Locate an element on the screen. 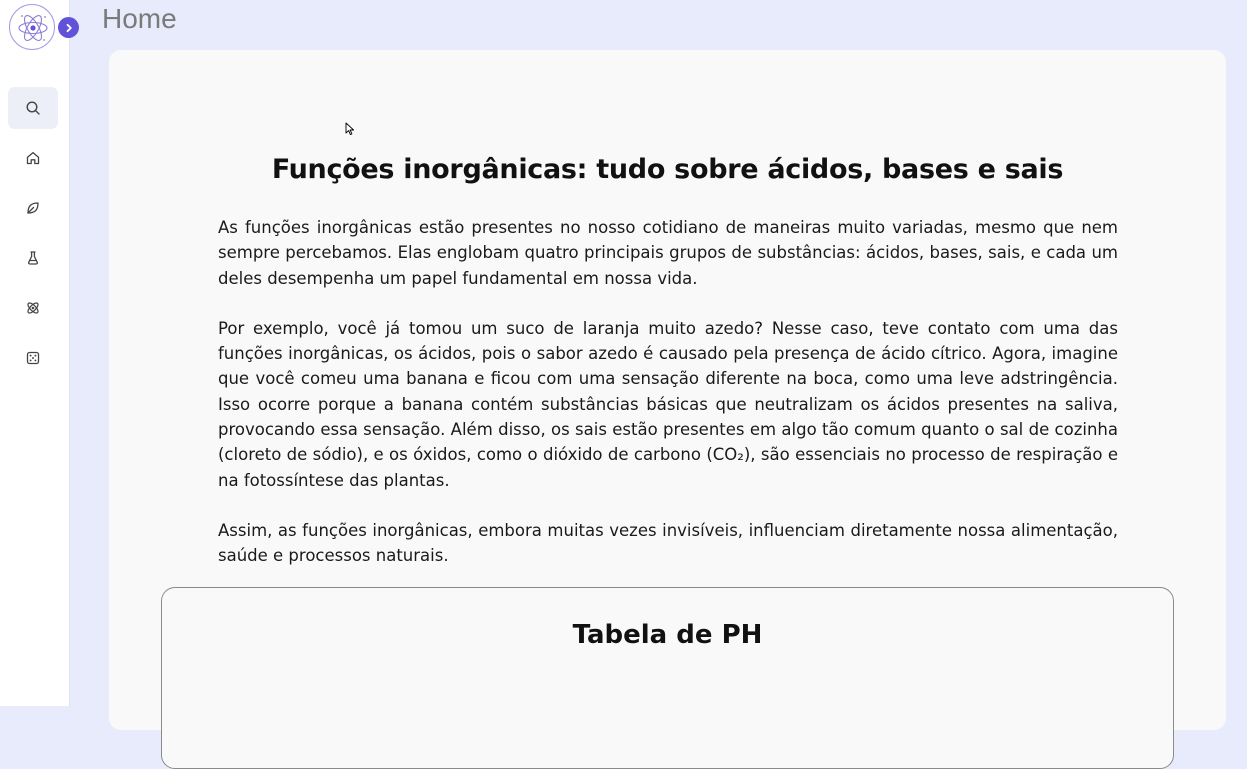 This screenshot has height=769, width=1247. home-icon is located at coordinates (33, 158).